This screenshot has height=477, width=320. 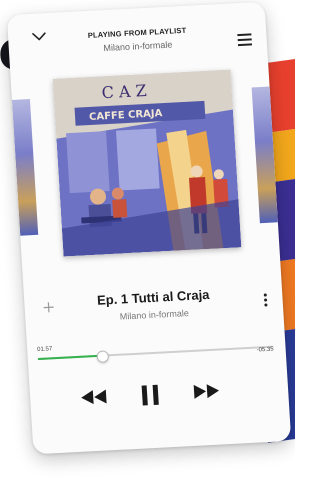 What do you see at coordinates (155, 354) in the screenshot?
I see `progress-bar` at bounding box center [155, 354].